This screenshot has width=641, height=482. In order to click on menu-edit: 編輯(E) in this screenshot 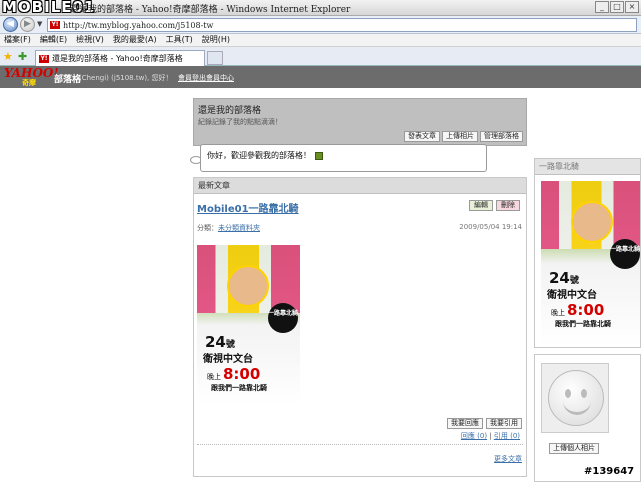, I will do `click(53, 40)`.